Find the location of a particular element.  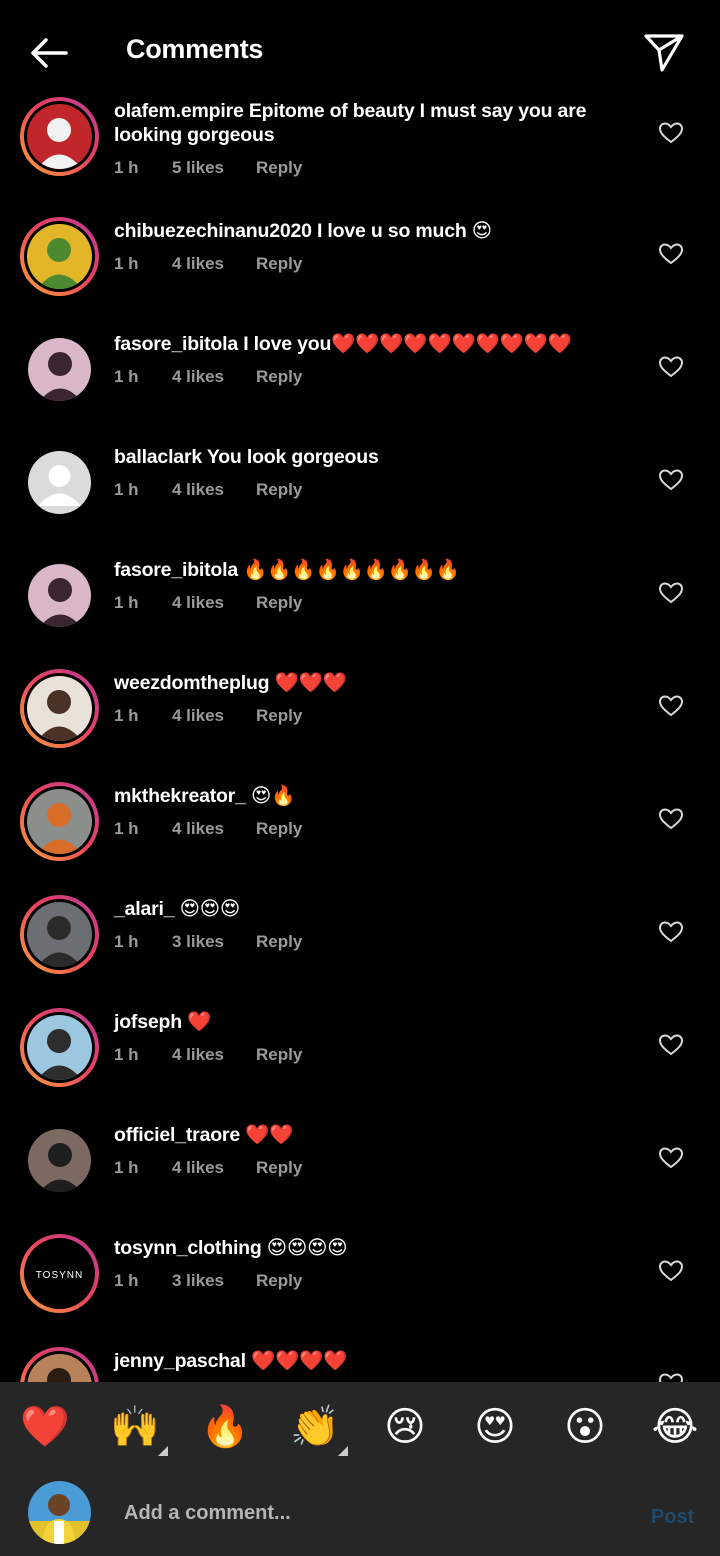

quick-emoji-button: 😢 is located at coordinates (405, 1427).